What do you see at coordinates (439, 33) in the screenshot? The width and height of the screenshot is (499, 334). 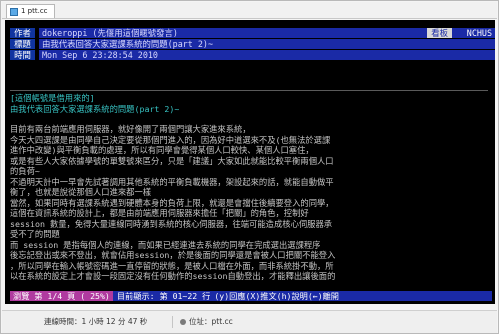 I see `board-label: 看板` at bounding box center [439, 33].